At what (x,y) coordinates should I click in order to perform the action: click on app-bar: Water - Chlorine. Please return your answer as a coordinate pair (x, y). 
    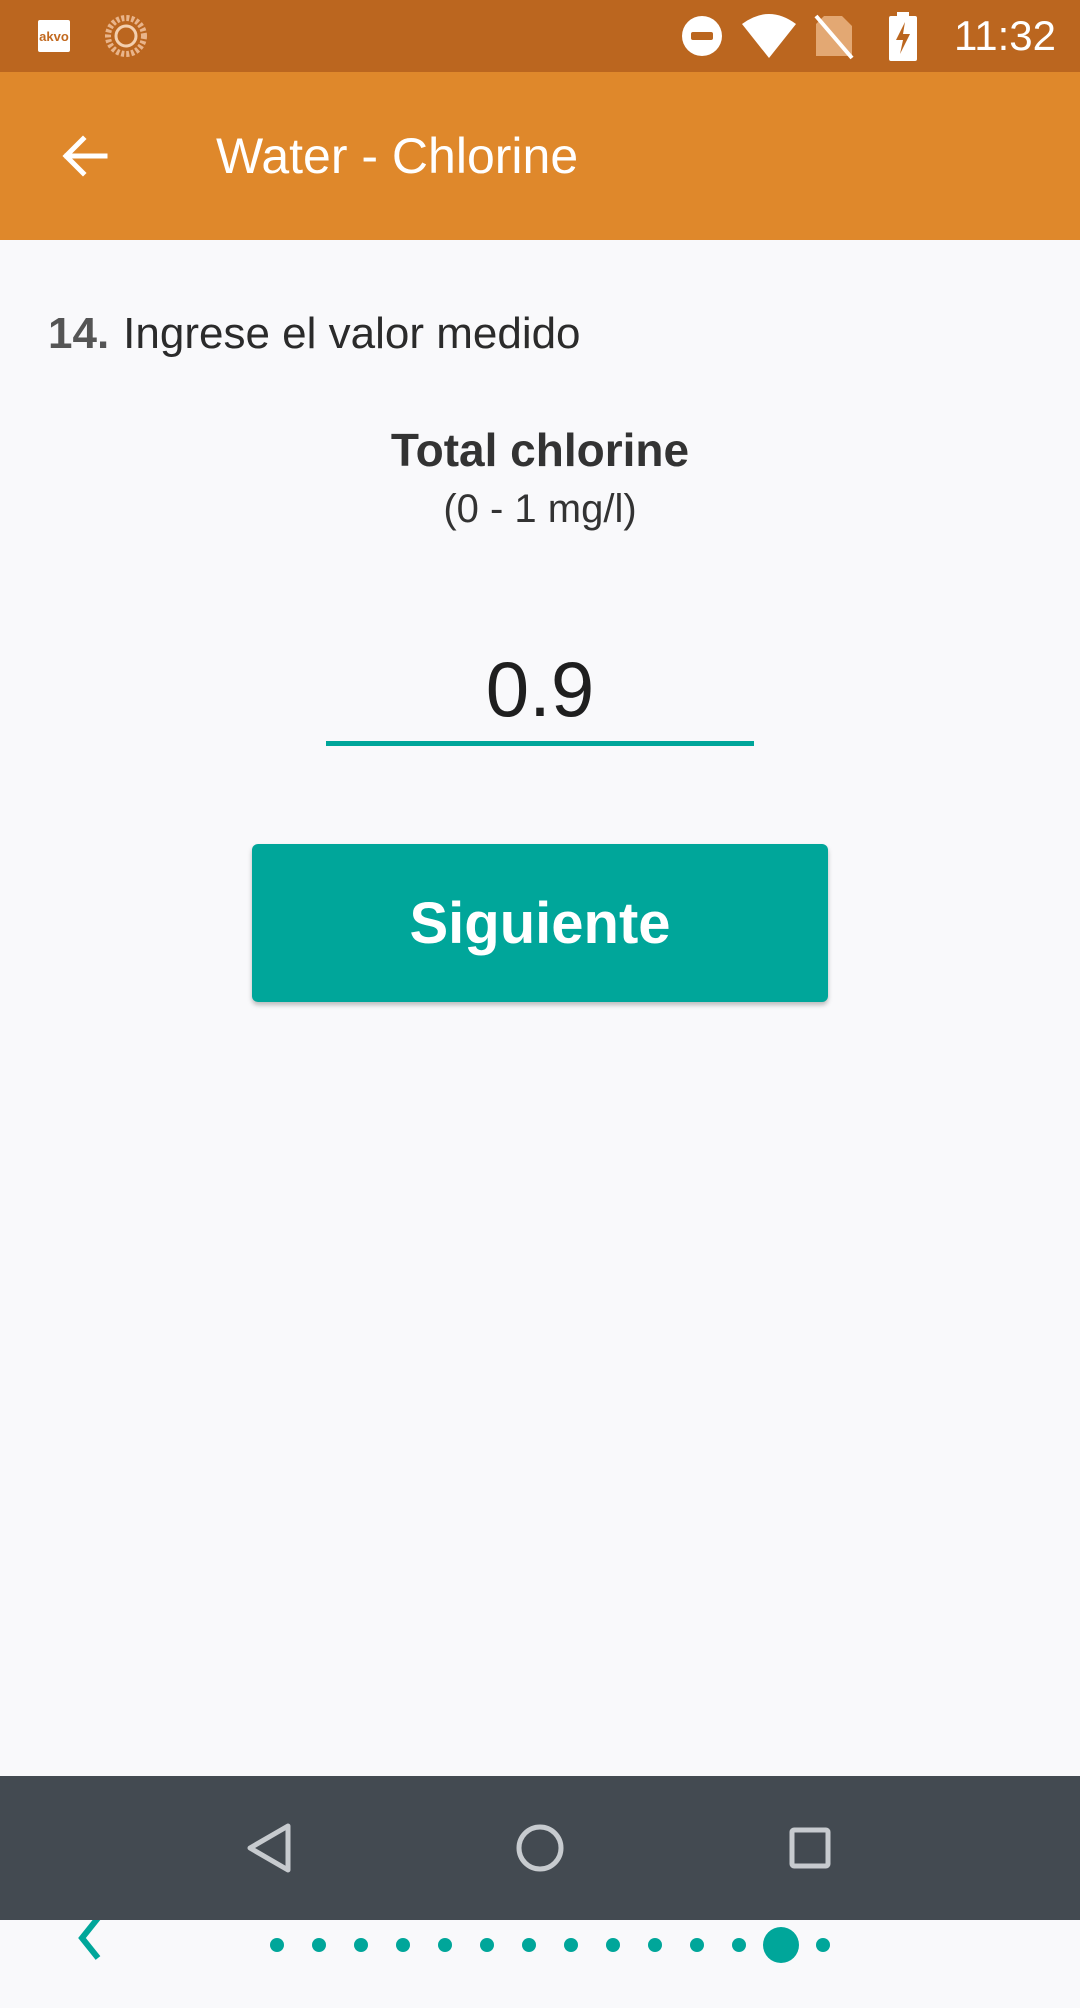
    Looking at the image, I should click on (540, 156).